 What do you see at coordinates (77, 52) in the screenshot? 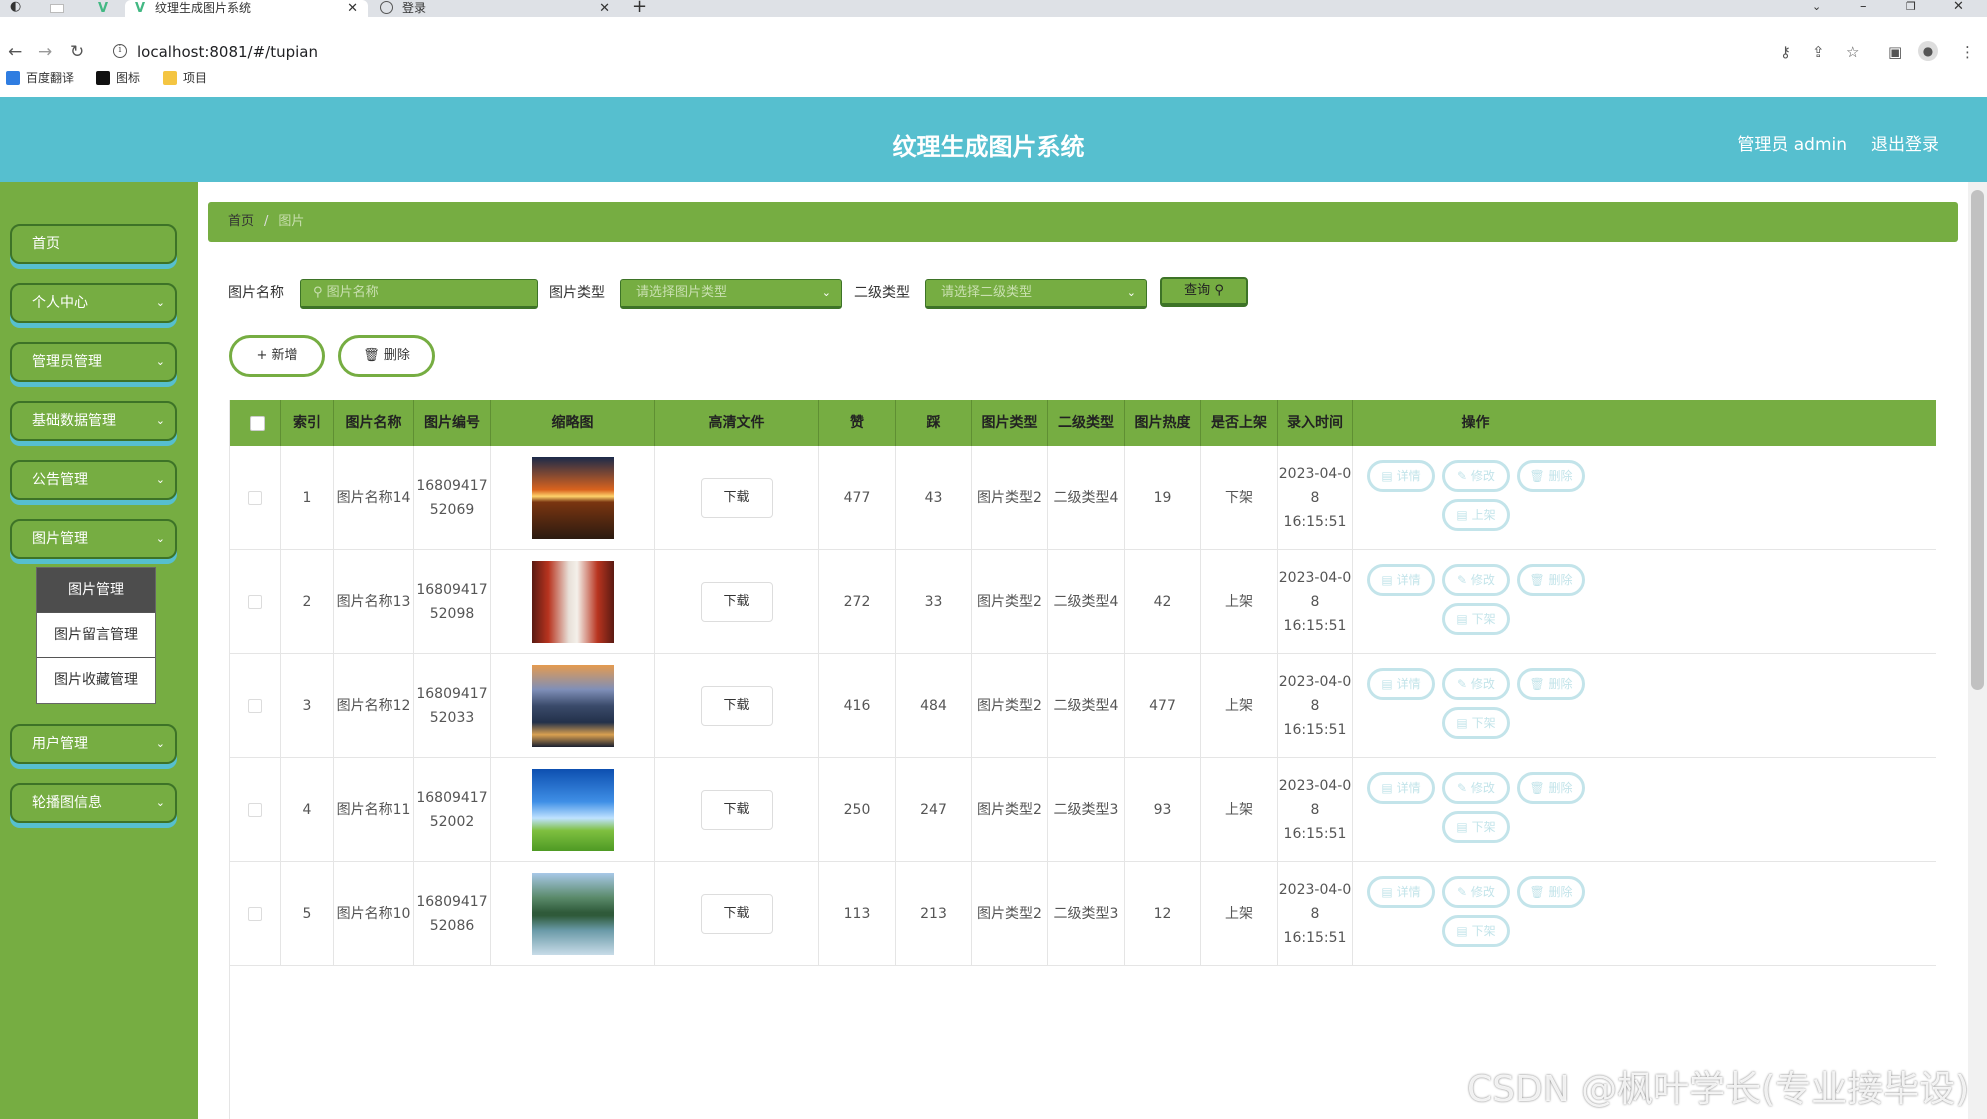
I see `reload-icon: ↻` at bounding box center [77, 52].